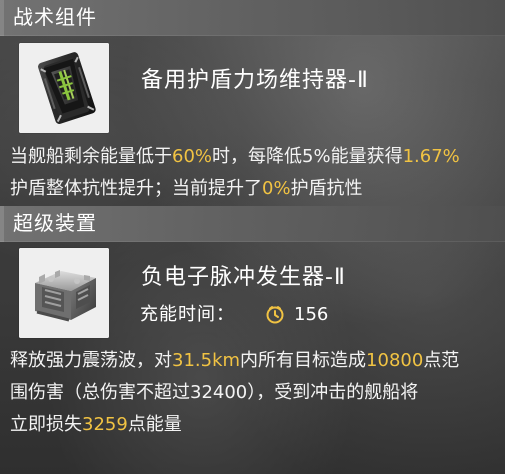 This screenshot has height=474, width=505. Describe the element at coordinates (55, 223) in the screenshot. I see `super-device-title: 超级装置` at that location.